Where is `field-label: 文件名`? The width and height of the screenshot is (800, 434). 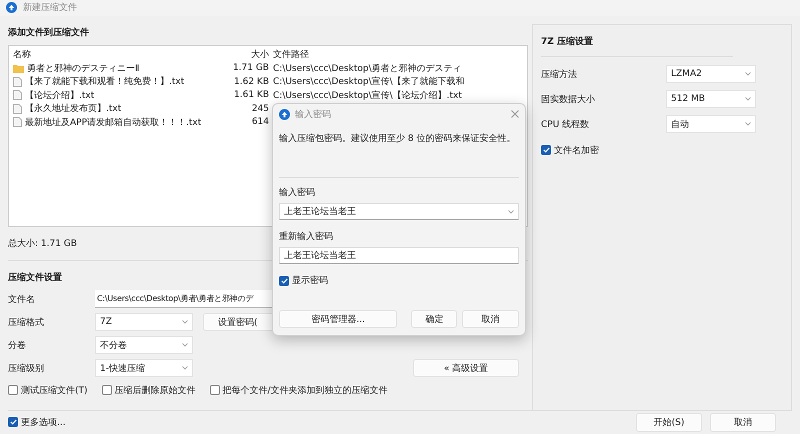
field-label: 文件名 is located at coordinates (22, 300).